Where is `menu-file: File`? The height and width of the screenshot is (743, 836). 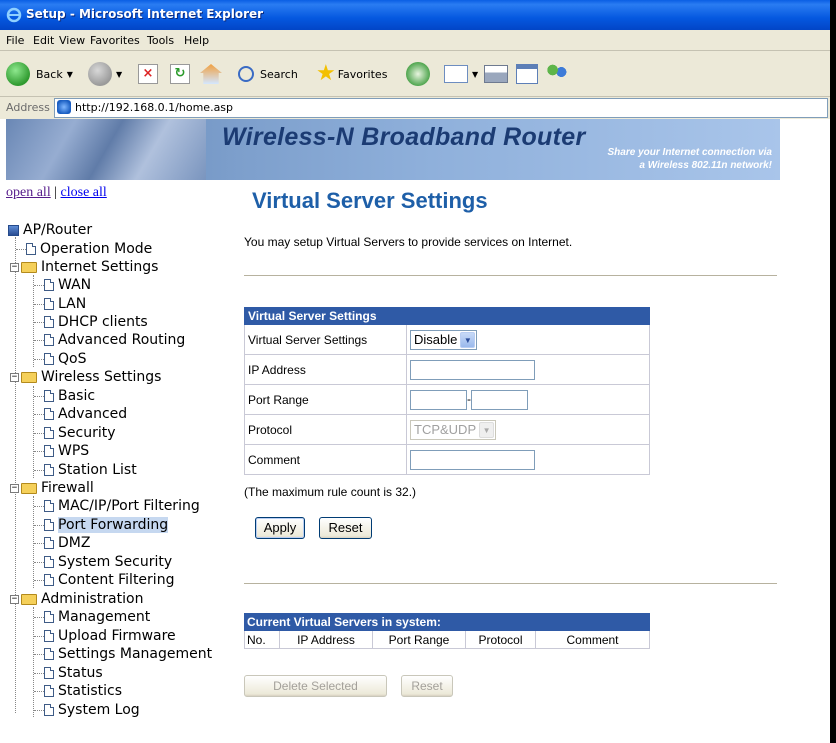 menu-file: File is located at coordinates (15, 40).